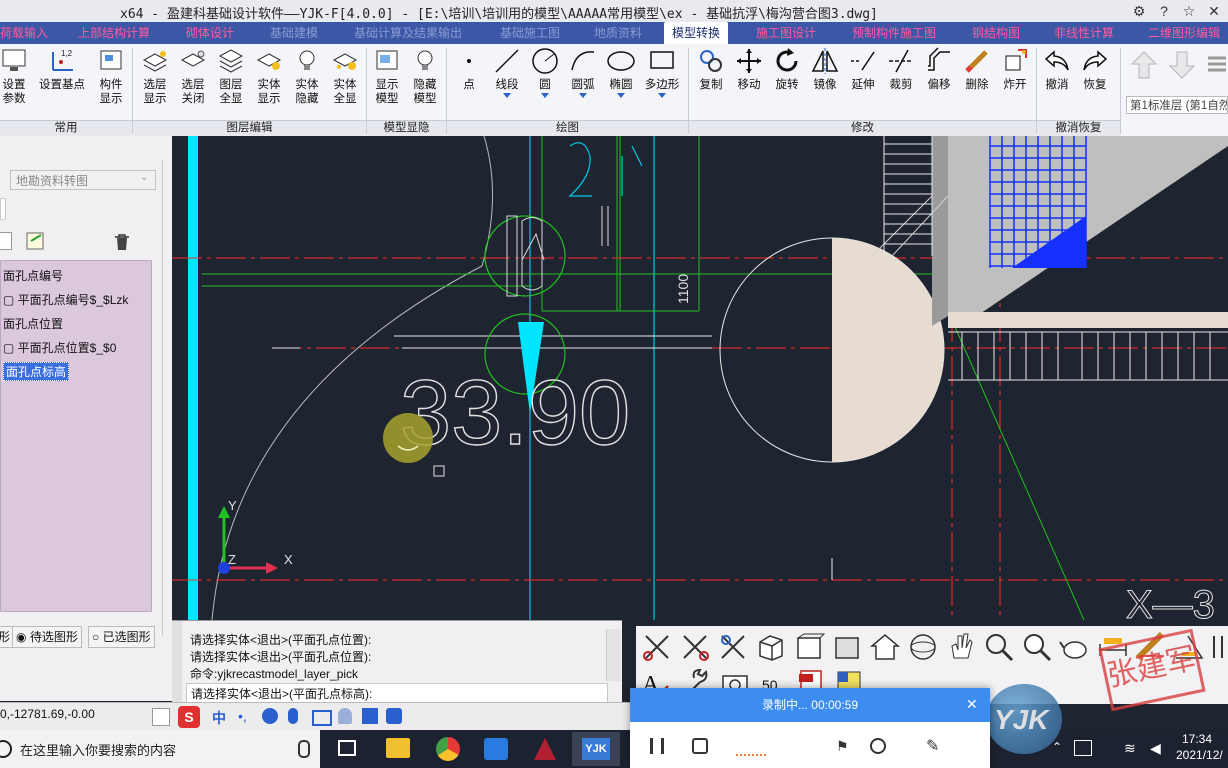  What do you see at coordinates (1057, 69) in the screenshot?
I see `undo-button: 撤消` at bounding box center [1057, 69].